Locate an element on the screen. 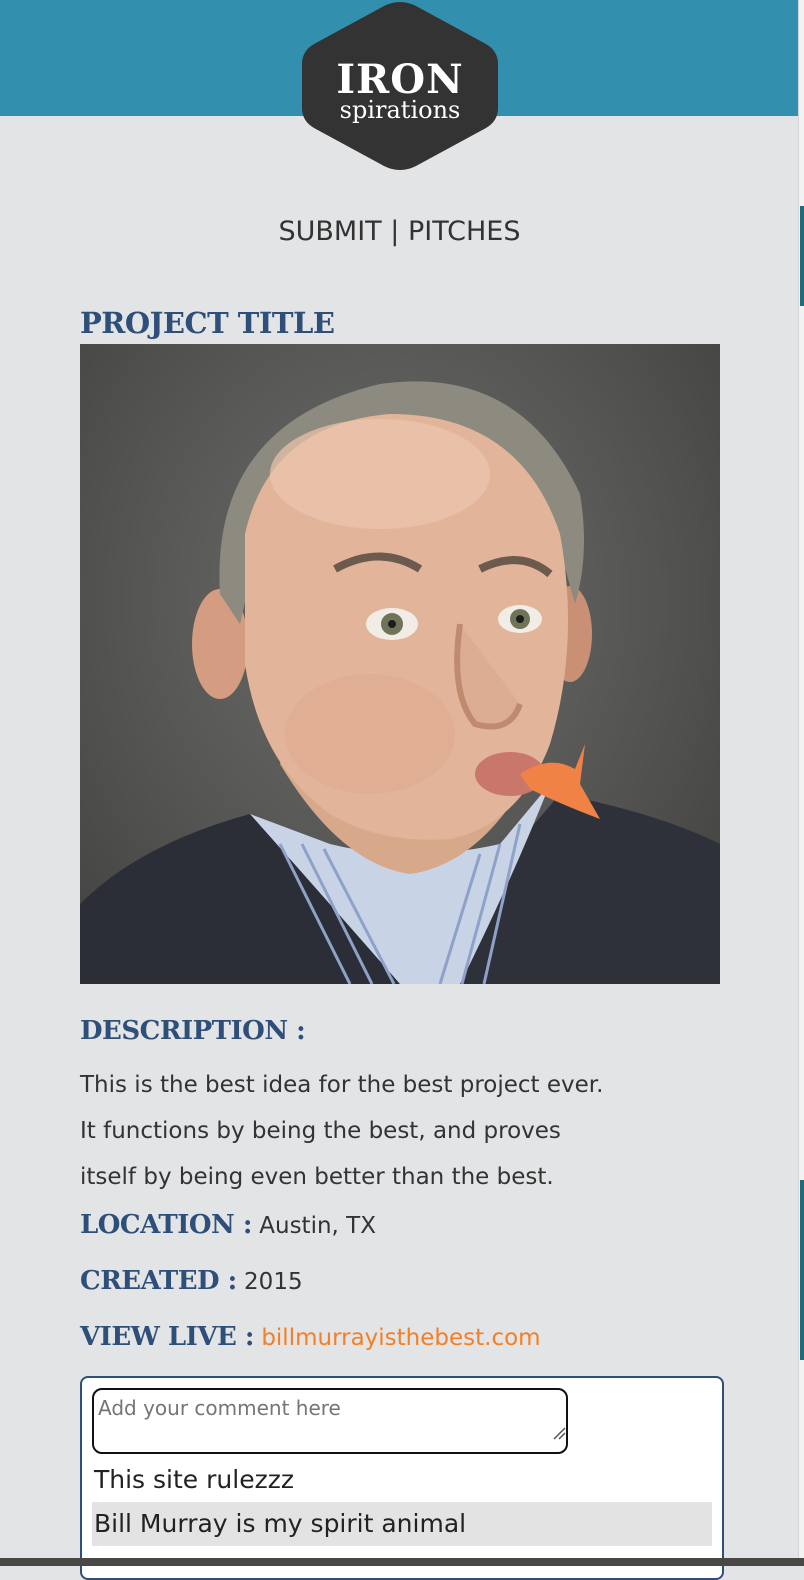 Image resolution: width=804 pixels, height=1580 pixels. created-row: CREATED : 2015 is located at coordinates (191, 1281).